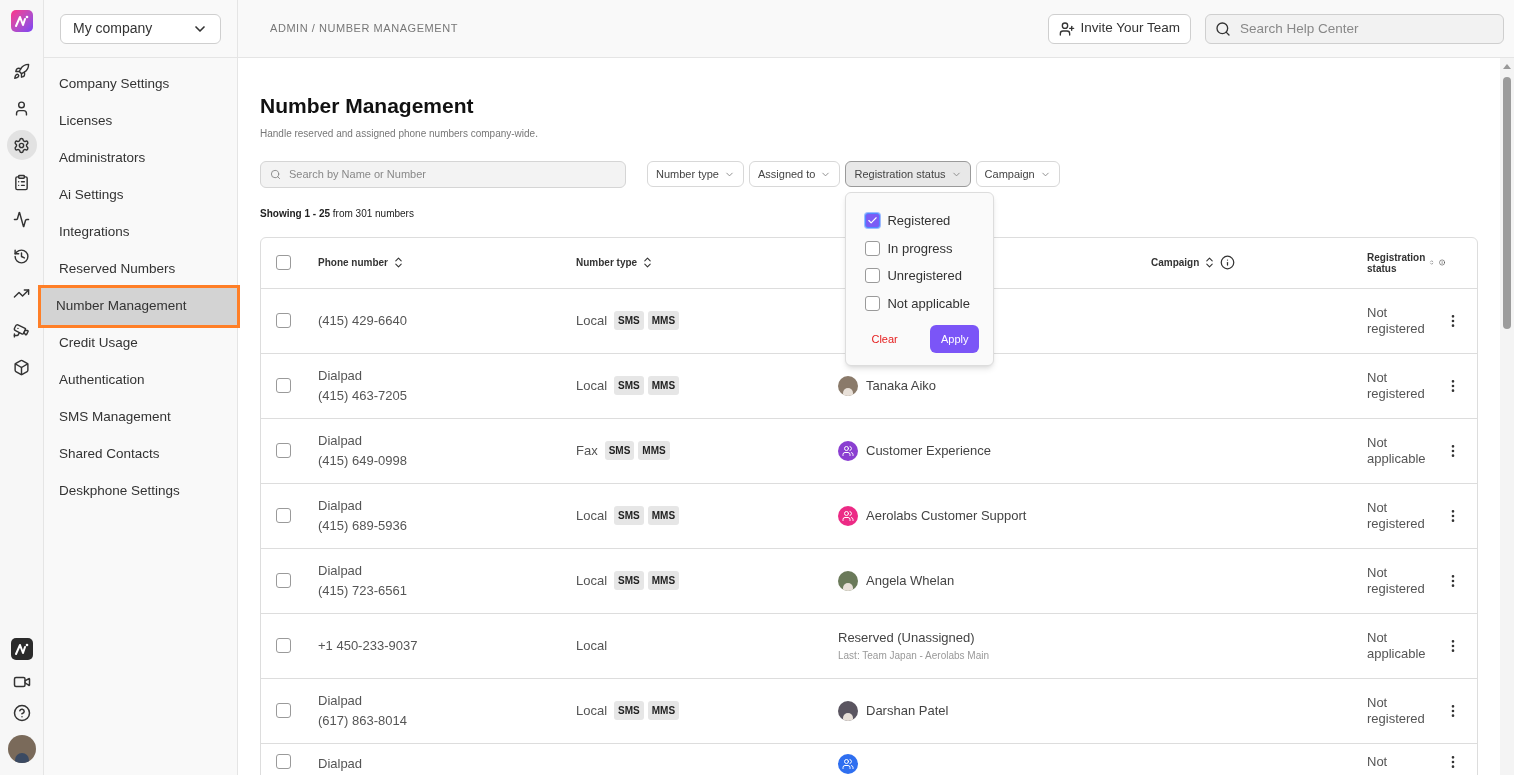  Describe the element at coordinates (914, 655) in the screenshot. I see `last-assigned-note: Last: Team Japan - Aerolabs Main` at that location.